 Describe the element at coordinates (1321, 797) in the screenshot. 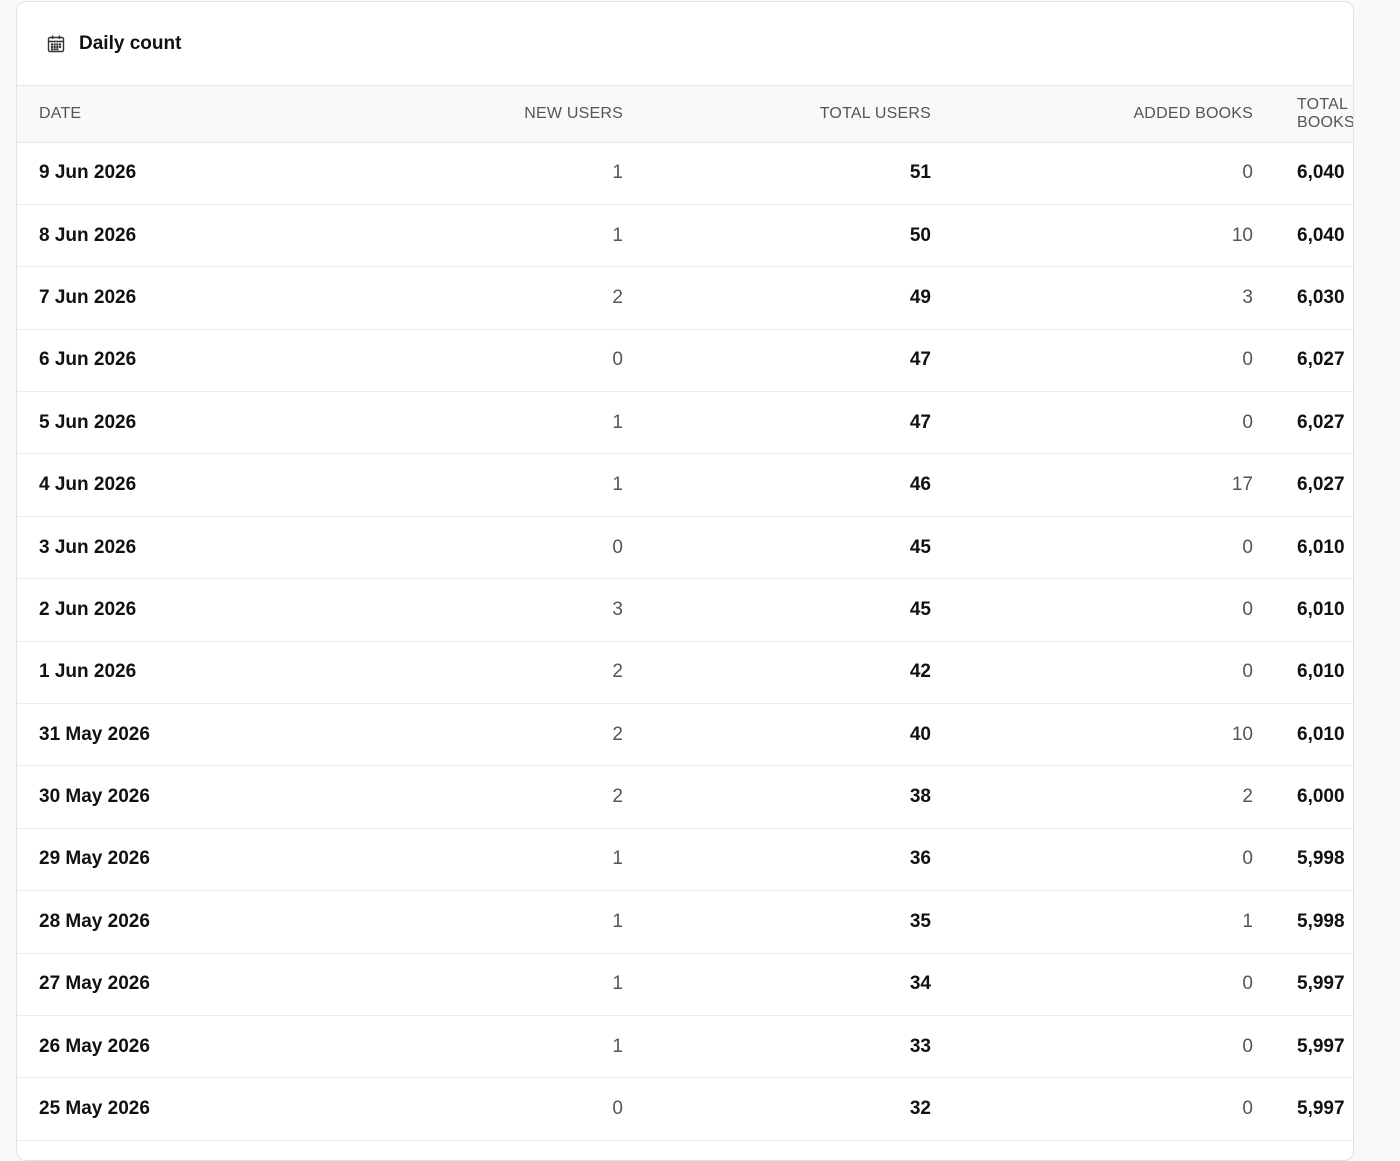

I see `cell-total-books: 6,000` at that location.